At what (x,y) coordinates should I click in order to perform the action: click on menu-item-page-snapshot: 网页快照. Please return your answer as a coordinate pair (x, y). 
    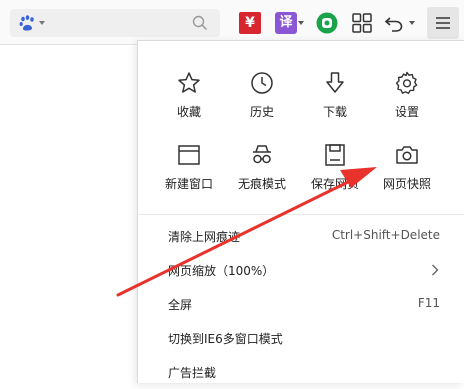
    Looking at the image, I should click on (407, 173).